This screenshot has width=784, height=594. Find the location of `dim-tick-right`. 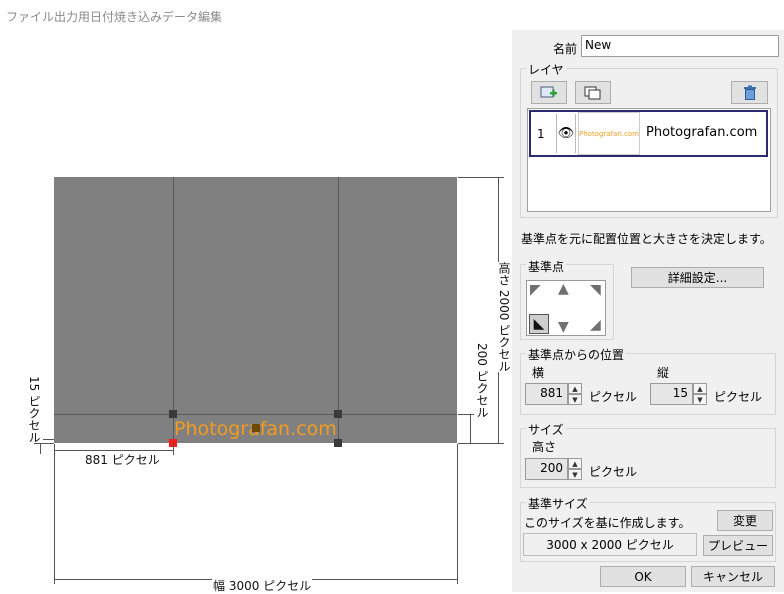

dim-tick-right is located at coordinates (457, 514).